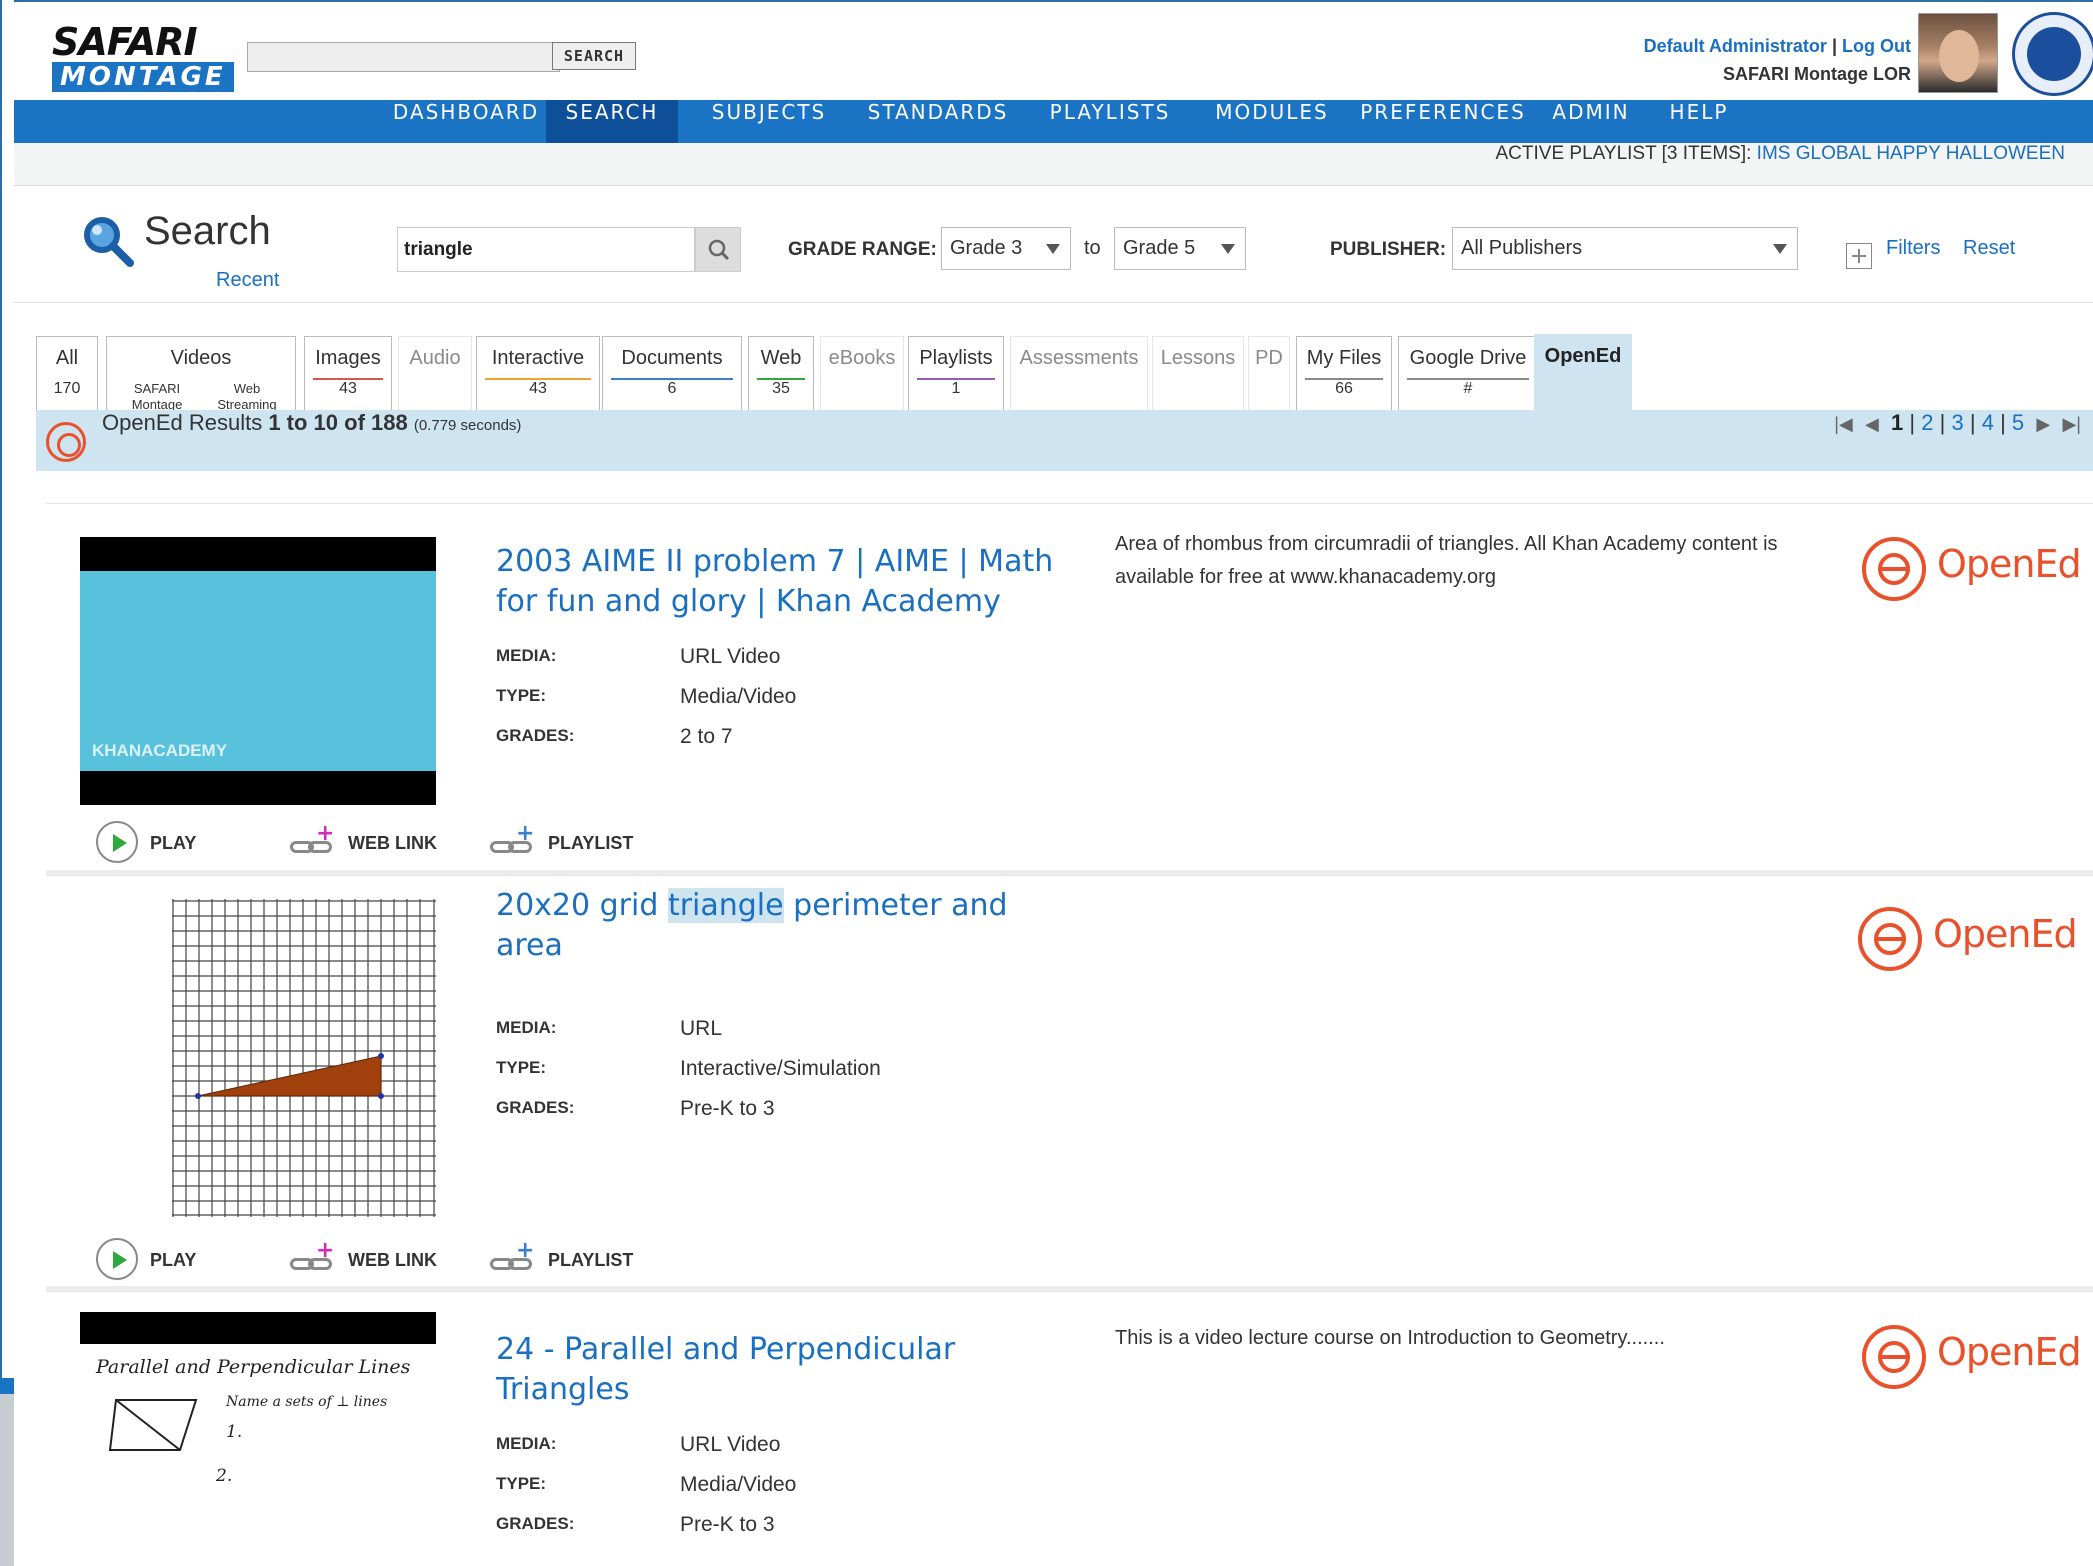 This screenshot has height=1566, width=2093. I want to click on tab-ebooks: eBooks, so click(862, 373).